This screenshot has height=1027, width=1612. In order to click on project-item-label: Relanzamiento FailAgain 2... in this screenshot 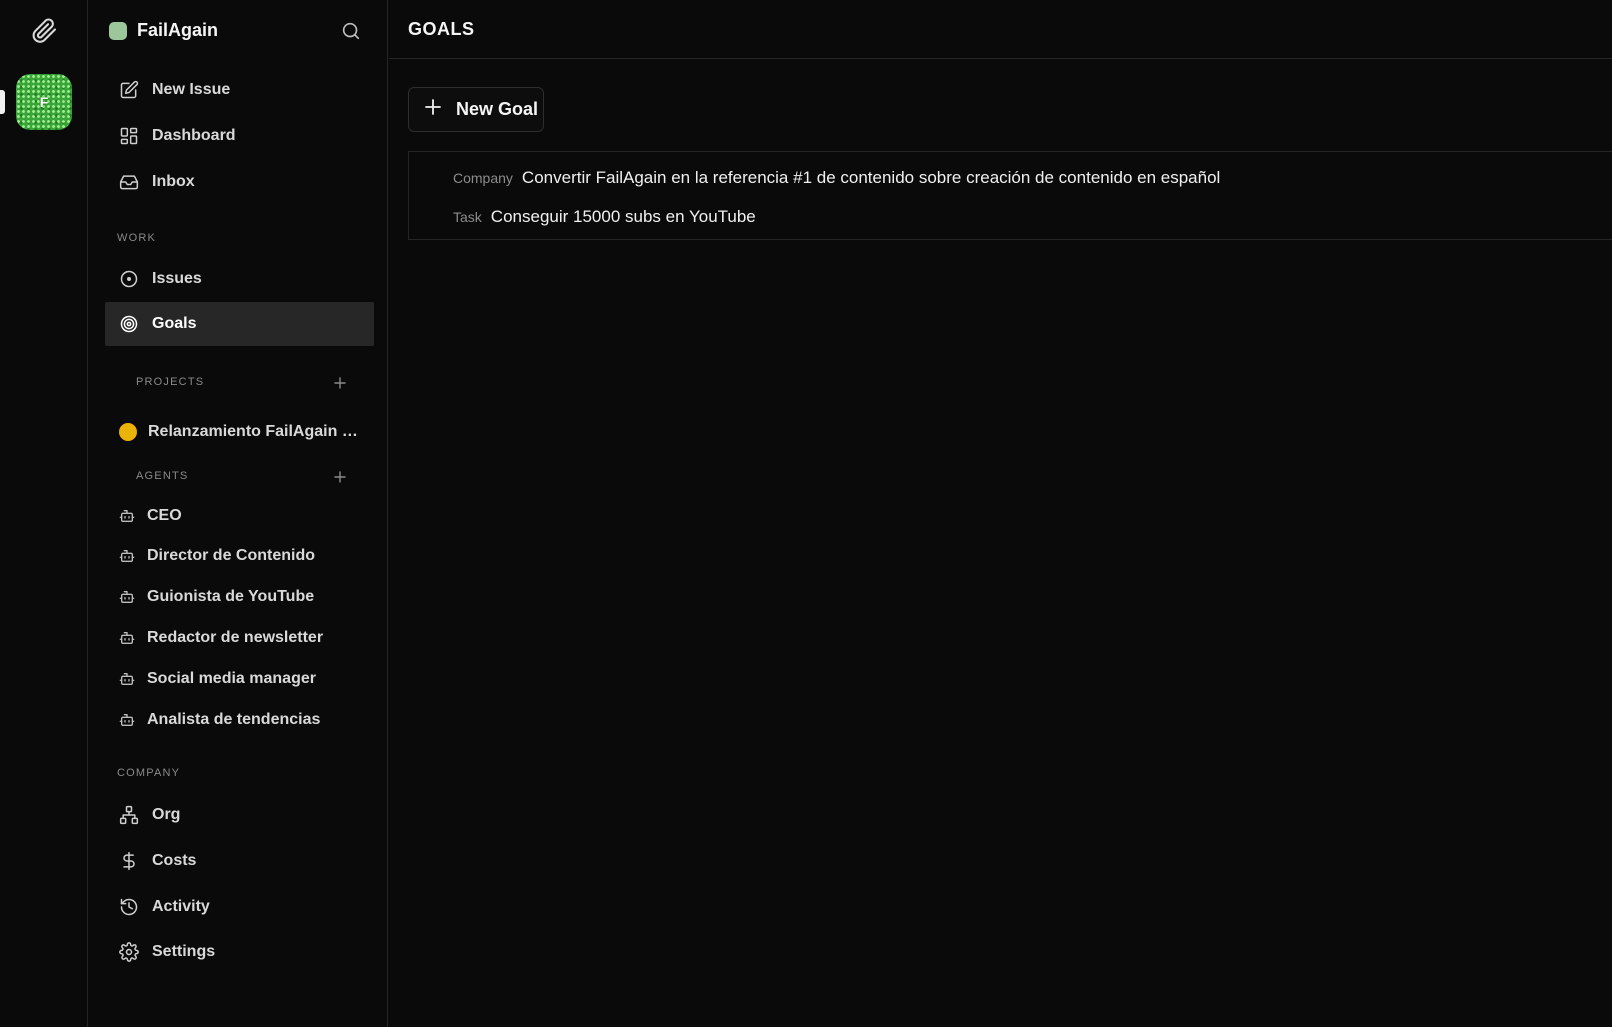, I will do `click(253, 431)`.